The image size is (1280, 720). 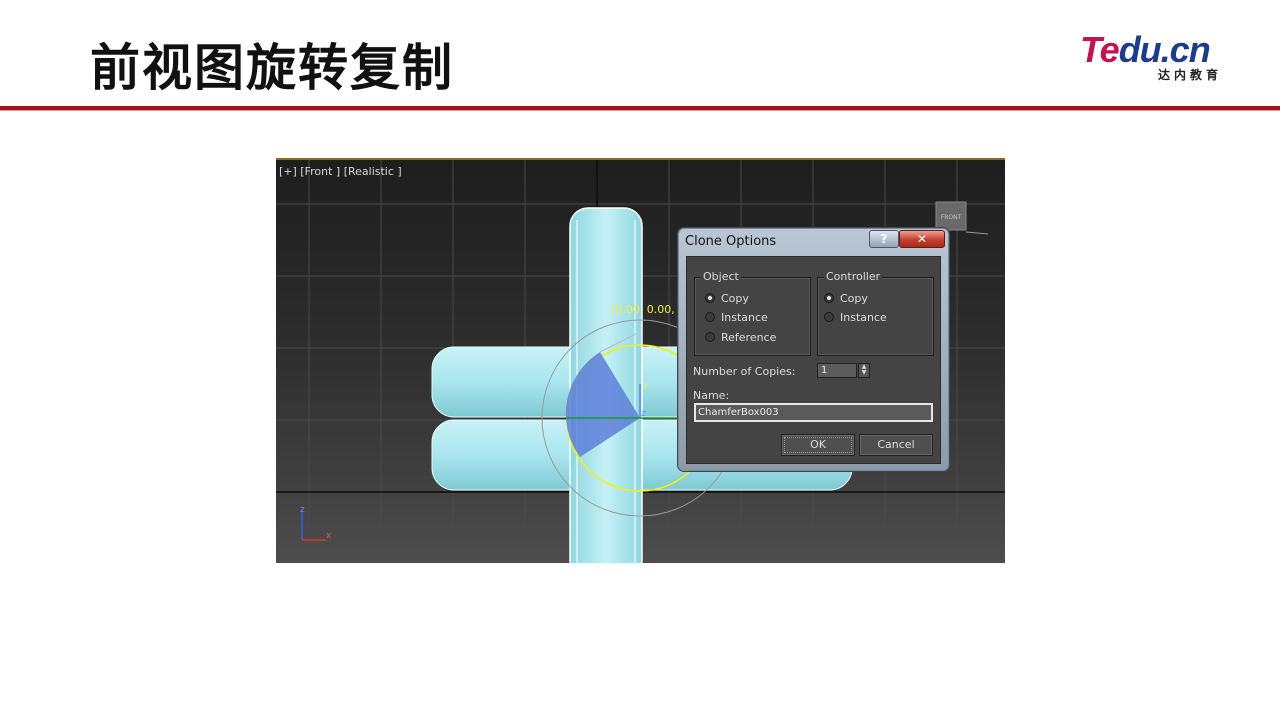 I want to click on name-label: Name:, so click(x=711, y=395).